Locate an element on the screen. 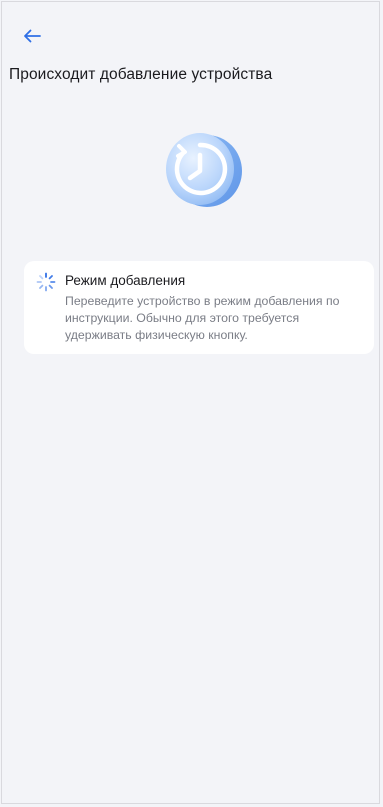  back-button is located at coordinates (32, 36).